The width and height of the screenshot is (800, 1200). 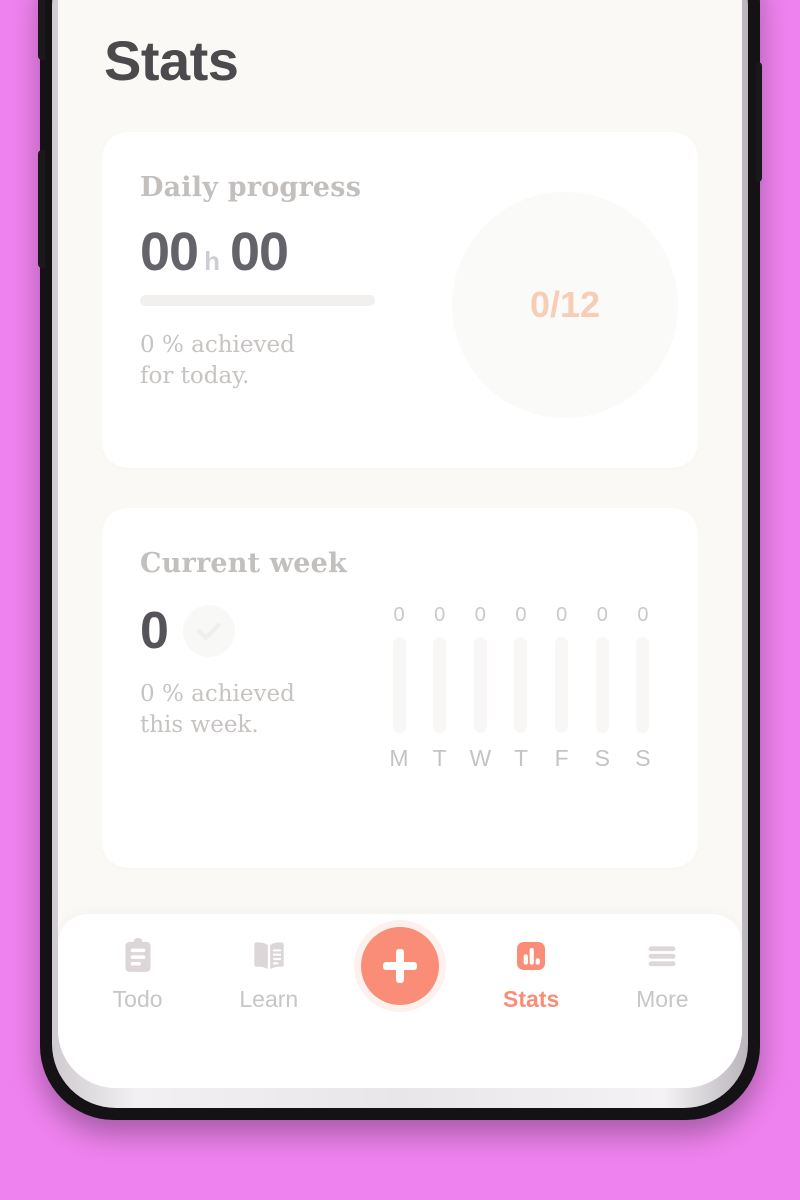 What do you see at coordinates (259, 251) in the screenshot?
I see `daily-minutes-value: 00` at bounding box center [259, 251].